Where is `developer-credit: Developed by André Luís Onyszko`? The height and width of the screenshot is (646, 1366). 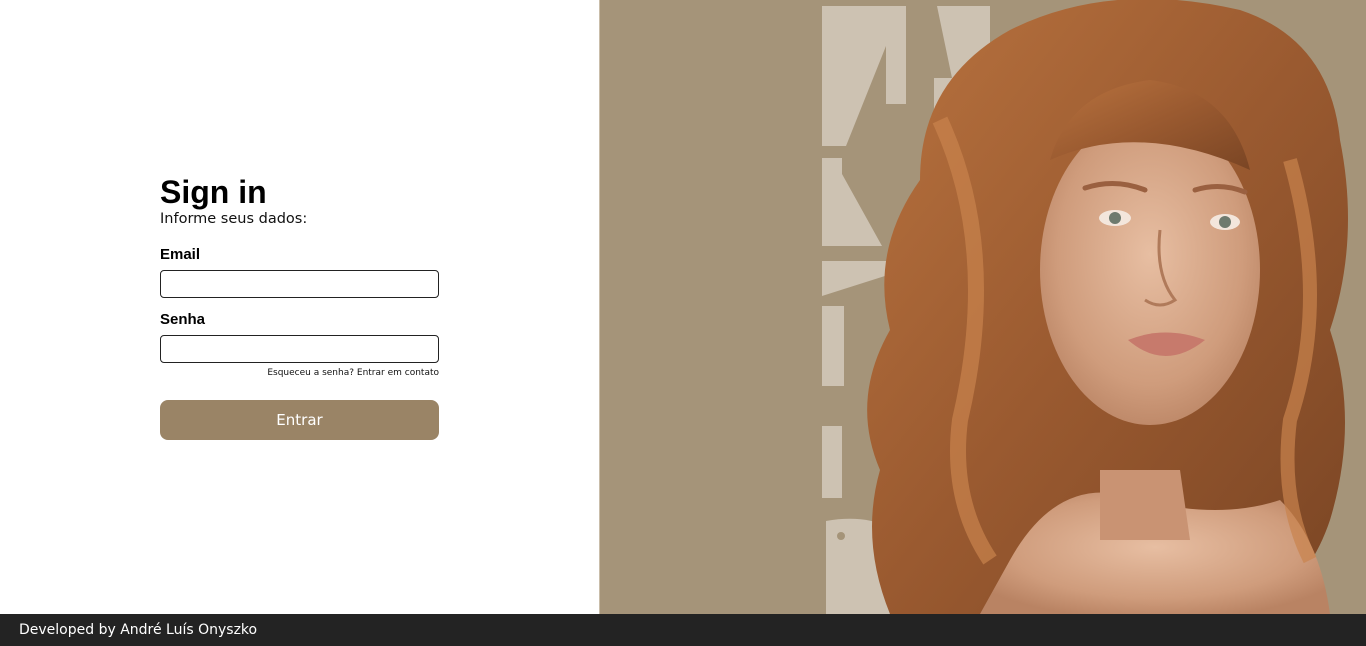
developer-credit: Developed by André Luís Onyszko is located at coordinates (138, 630).